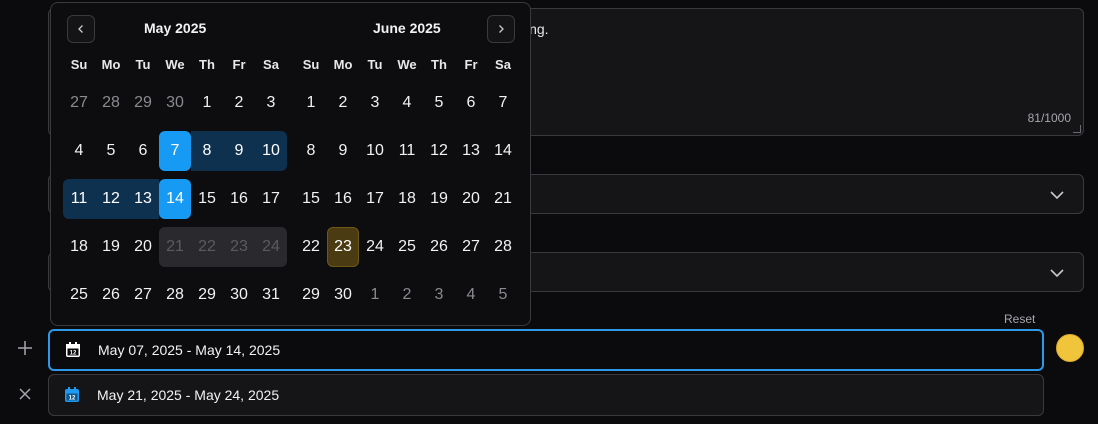 This screenshot has width=1098, height=424. I want to click on color-swatch, so click(1070, 348).